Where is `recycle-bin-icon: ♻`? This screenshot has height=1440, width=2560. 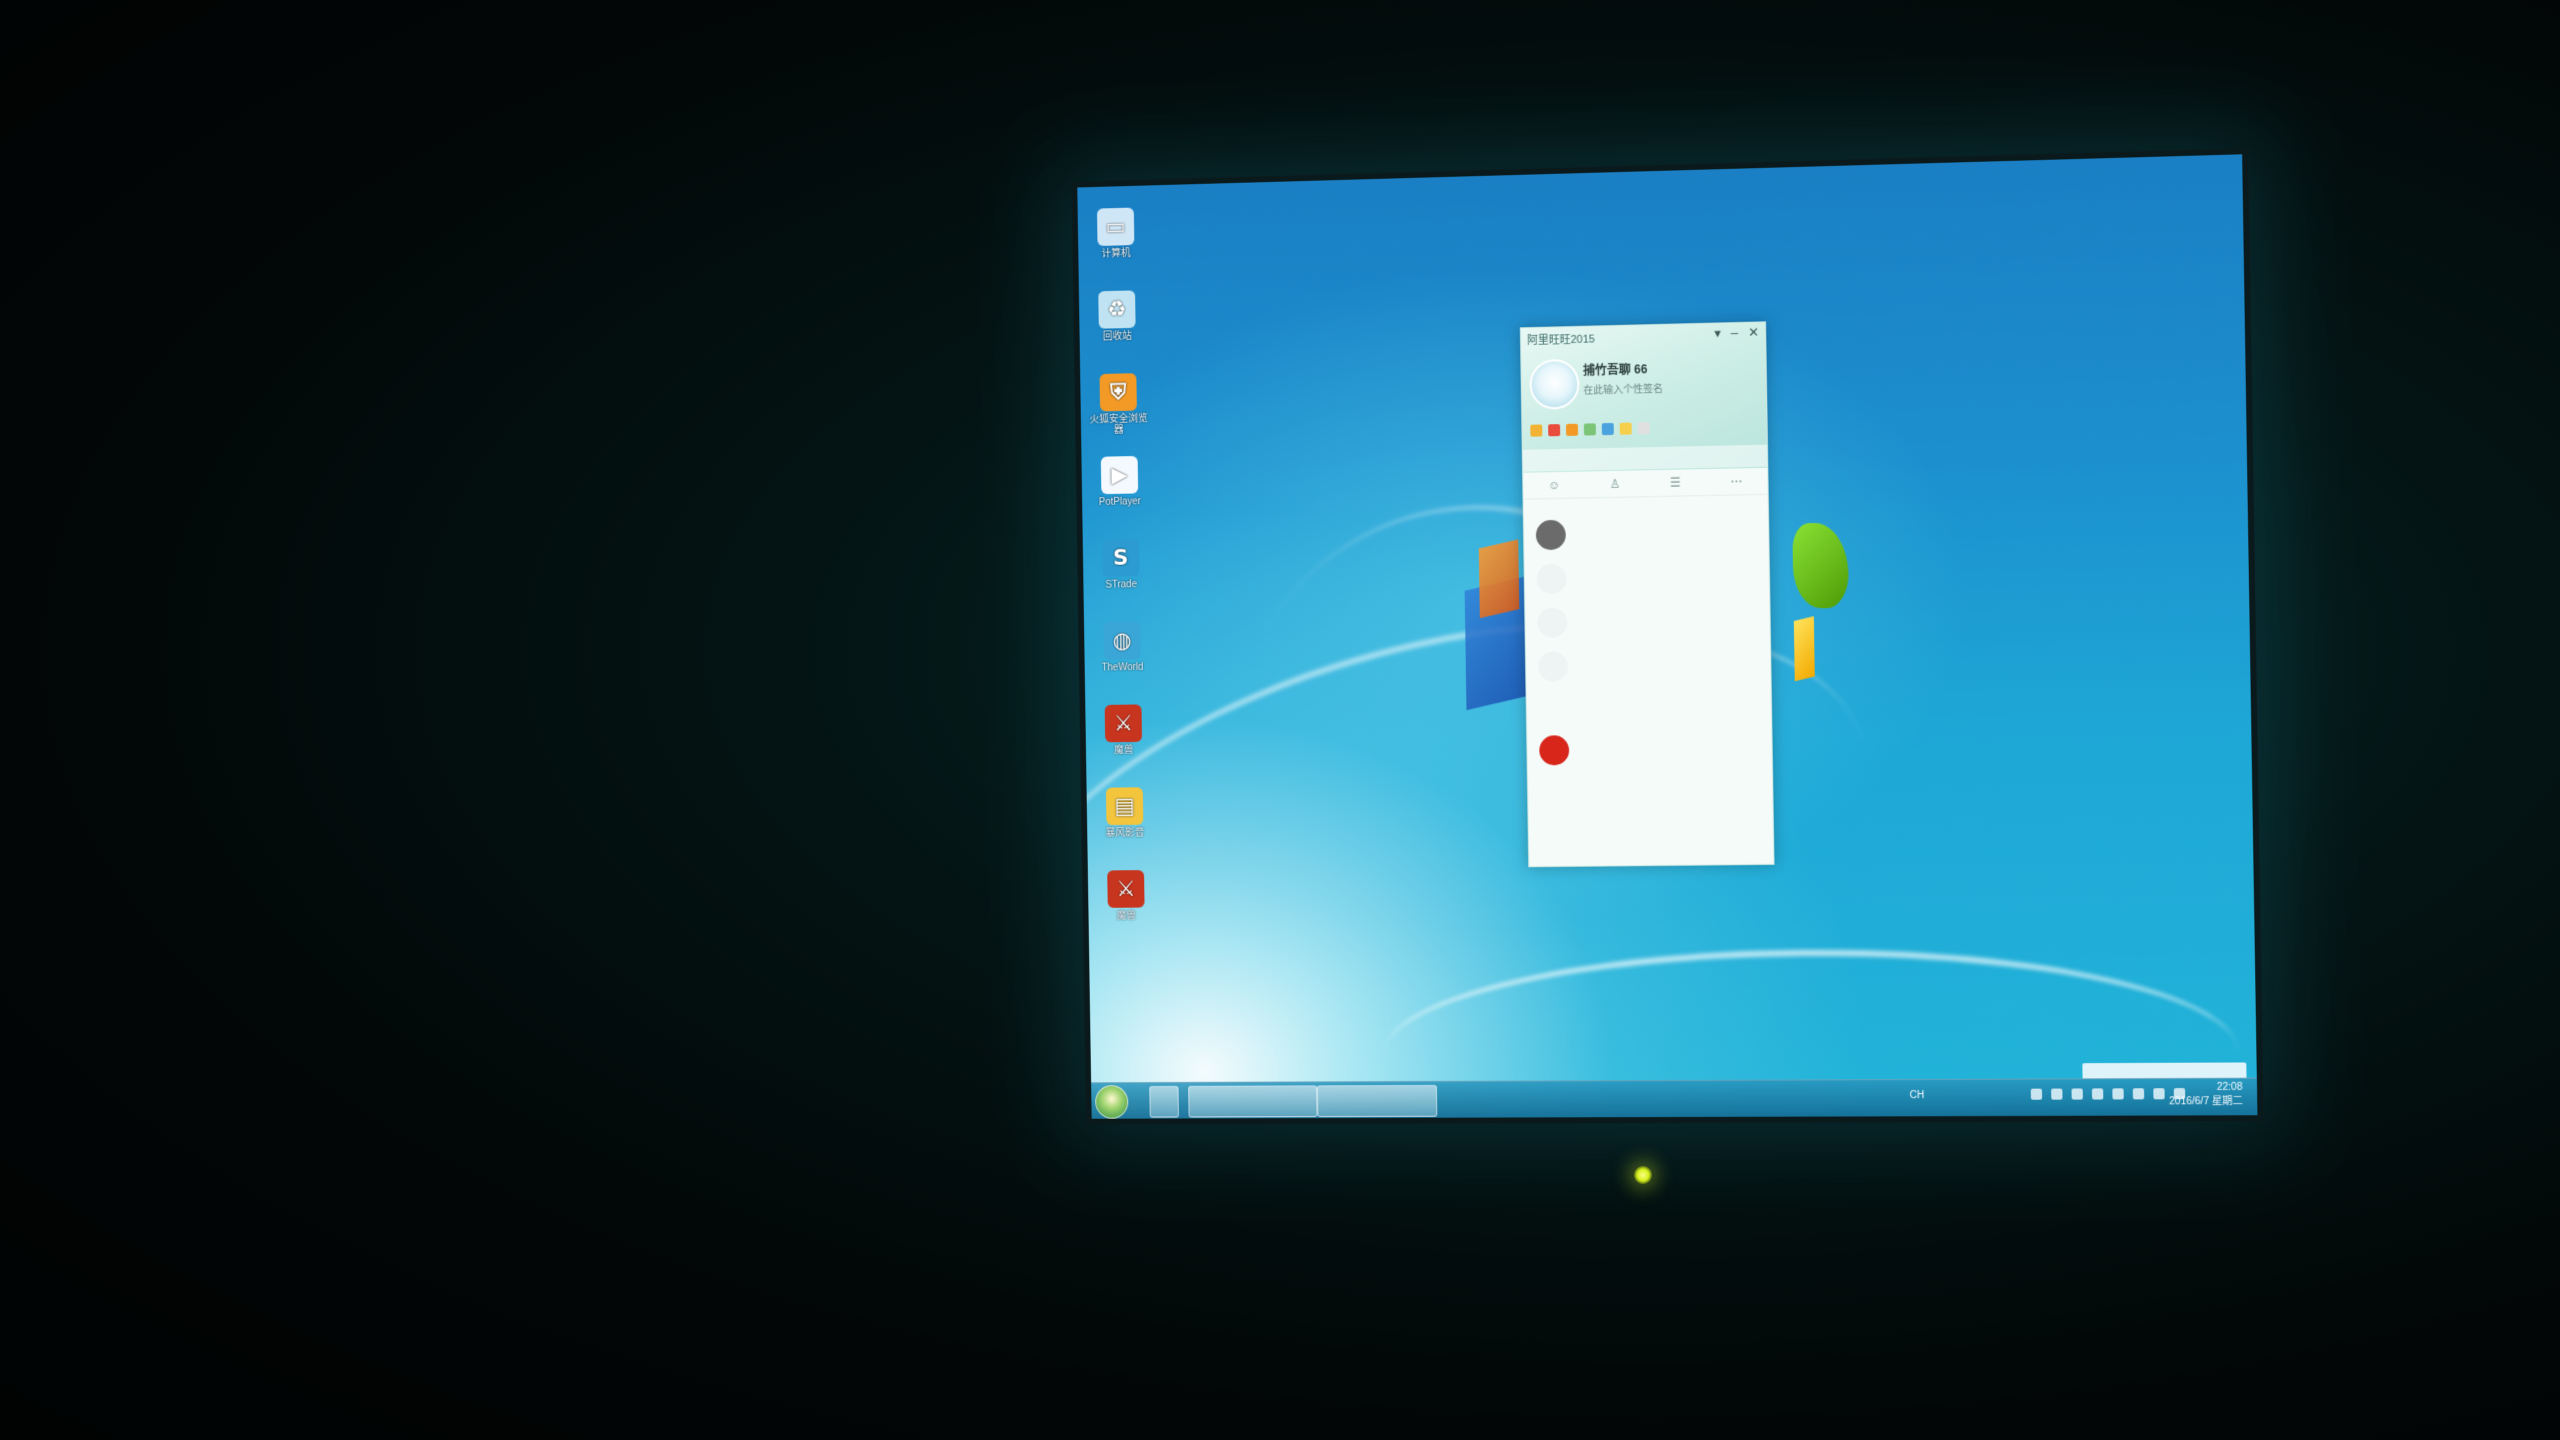 recycle-bin-icon: ♻ is located at coordinates (1116, 309).